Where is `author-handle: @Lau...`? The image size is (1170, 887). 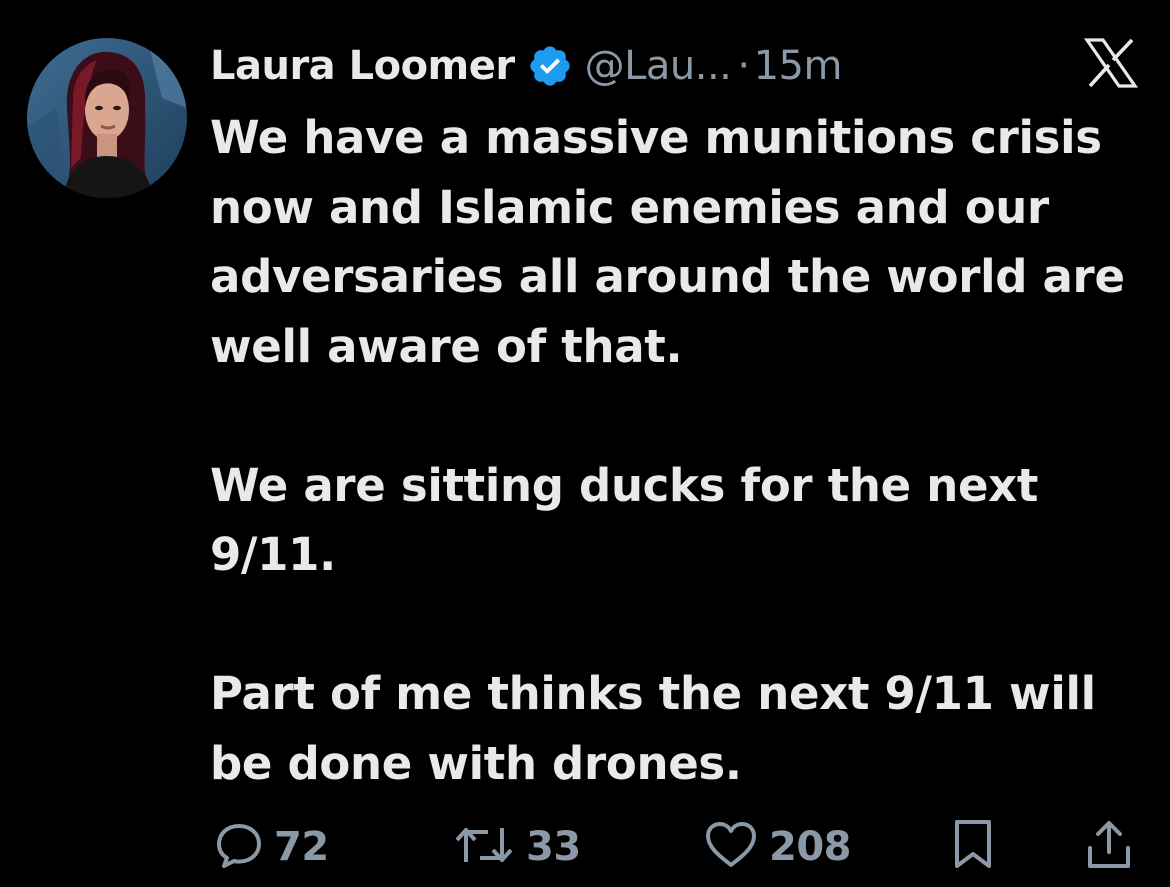
author-handle: @Lau... is located at coordinates (658, 66).